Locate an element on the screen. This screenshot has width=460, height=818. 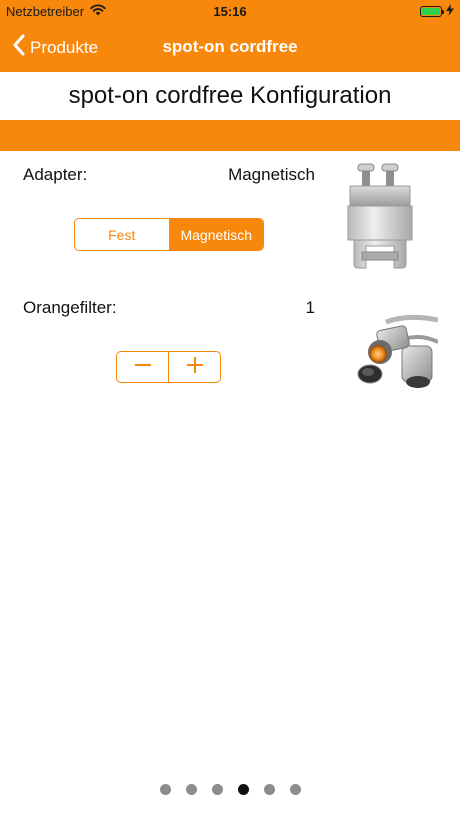
decrement-button is located at coordinates (142, 367).